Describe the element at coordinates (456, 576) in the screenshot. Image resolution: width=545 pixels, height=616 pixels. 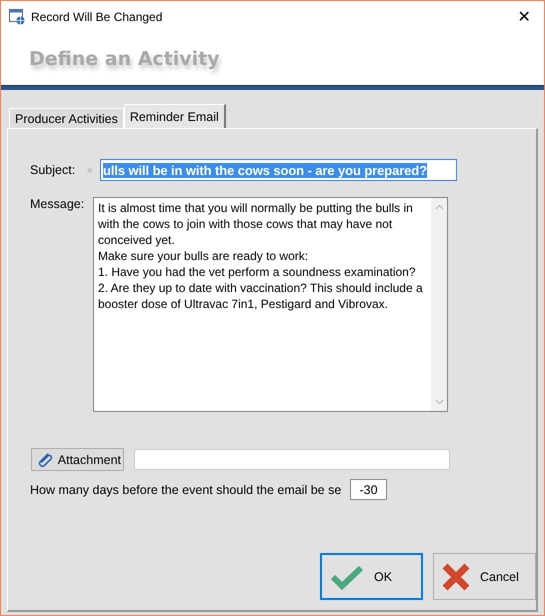
I see `cross-icon` at that location.